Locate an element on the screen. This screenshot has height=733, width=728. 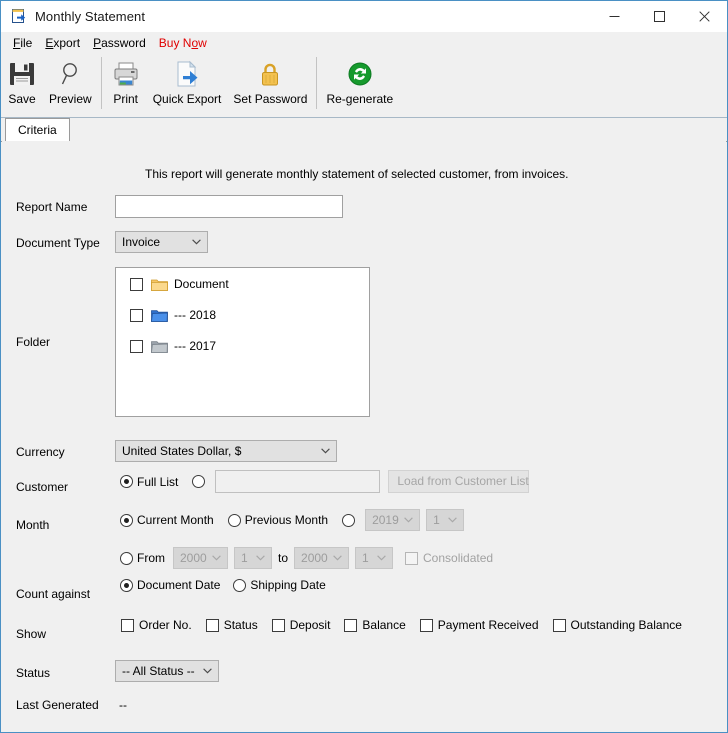
show-option-label: Payment Received is located at coordinates (488, 625).